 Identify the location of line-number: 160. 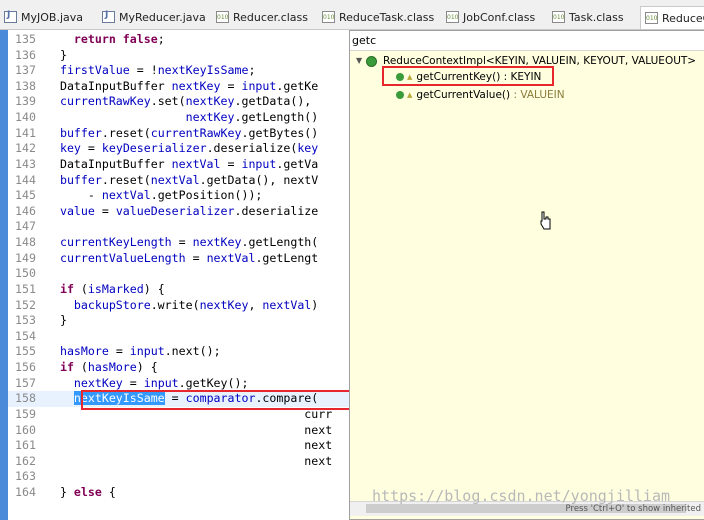
(25, 429).